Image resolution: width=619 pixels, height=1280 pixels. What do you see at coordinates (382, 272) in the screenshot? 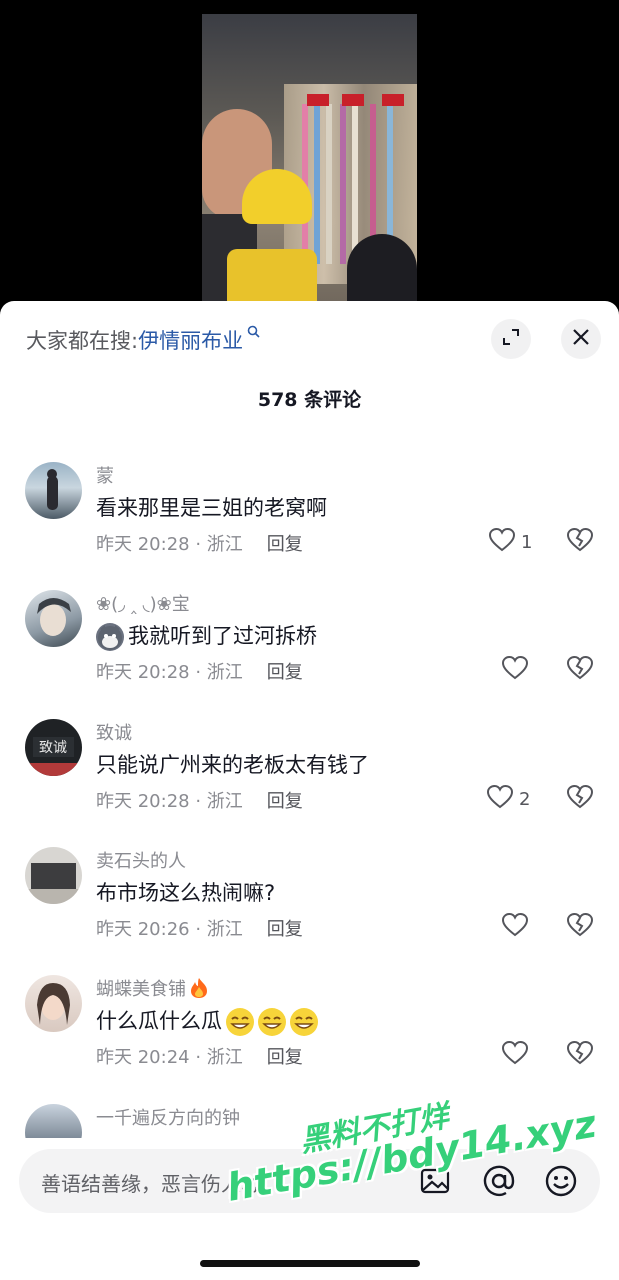
I see `person-head` at bounding box center [382, 272].